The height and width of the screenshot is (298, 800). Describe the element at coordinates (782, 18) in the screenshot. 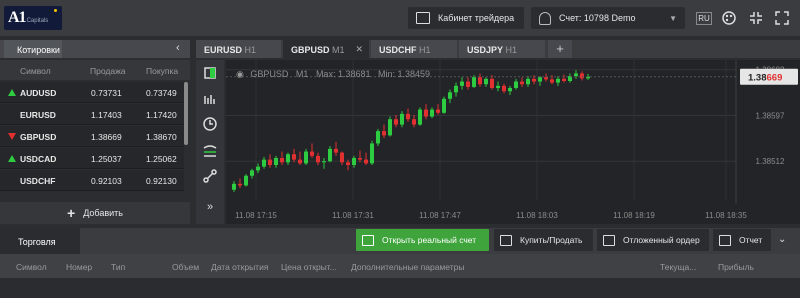

I see `fullscreen-icon` at that location.